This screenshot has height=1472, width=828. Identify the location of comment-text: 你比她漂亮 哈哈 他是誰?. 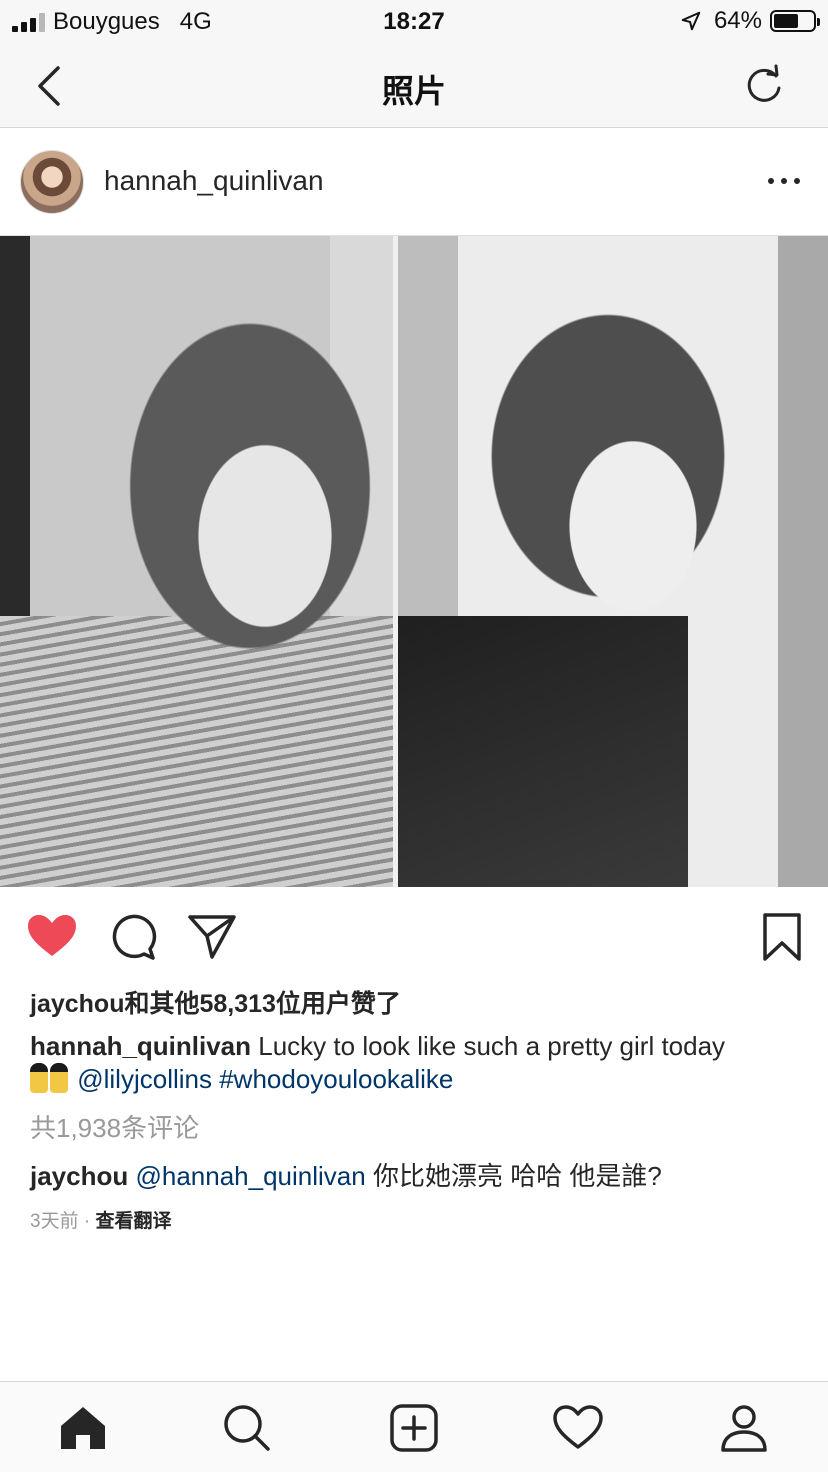
(517, 1176).